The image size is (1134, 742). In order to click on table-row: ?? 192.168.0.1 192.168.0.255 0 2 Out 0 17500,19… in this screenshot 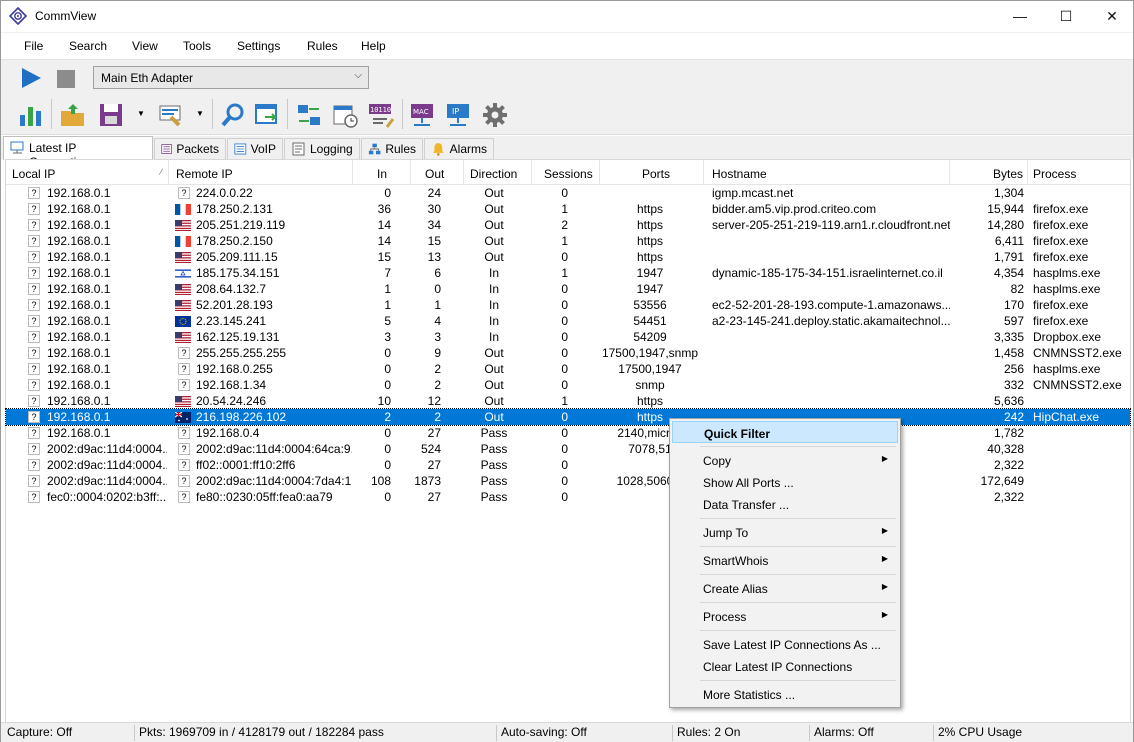, I will do `click(568, 369)`.